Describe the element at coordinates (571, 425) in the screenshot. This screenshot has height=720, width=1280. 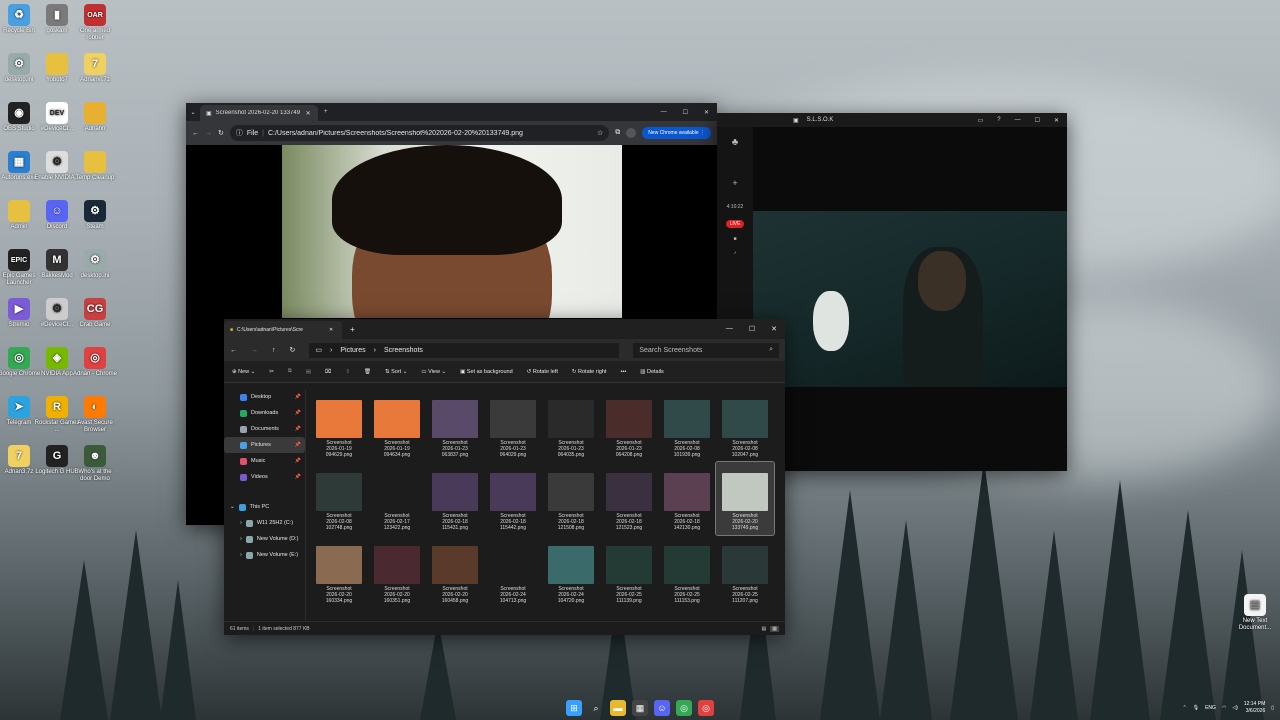
I see `file-item: Screenshot 2026-01-23 064035.png` at that location.